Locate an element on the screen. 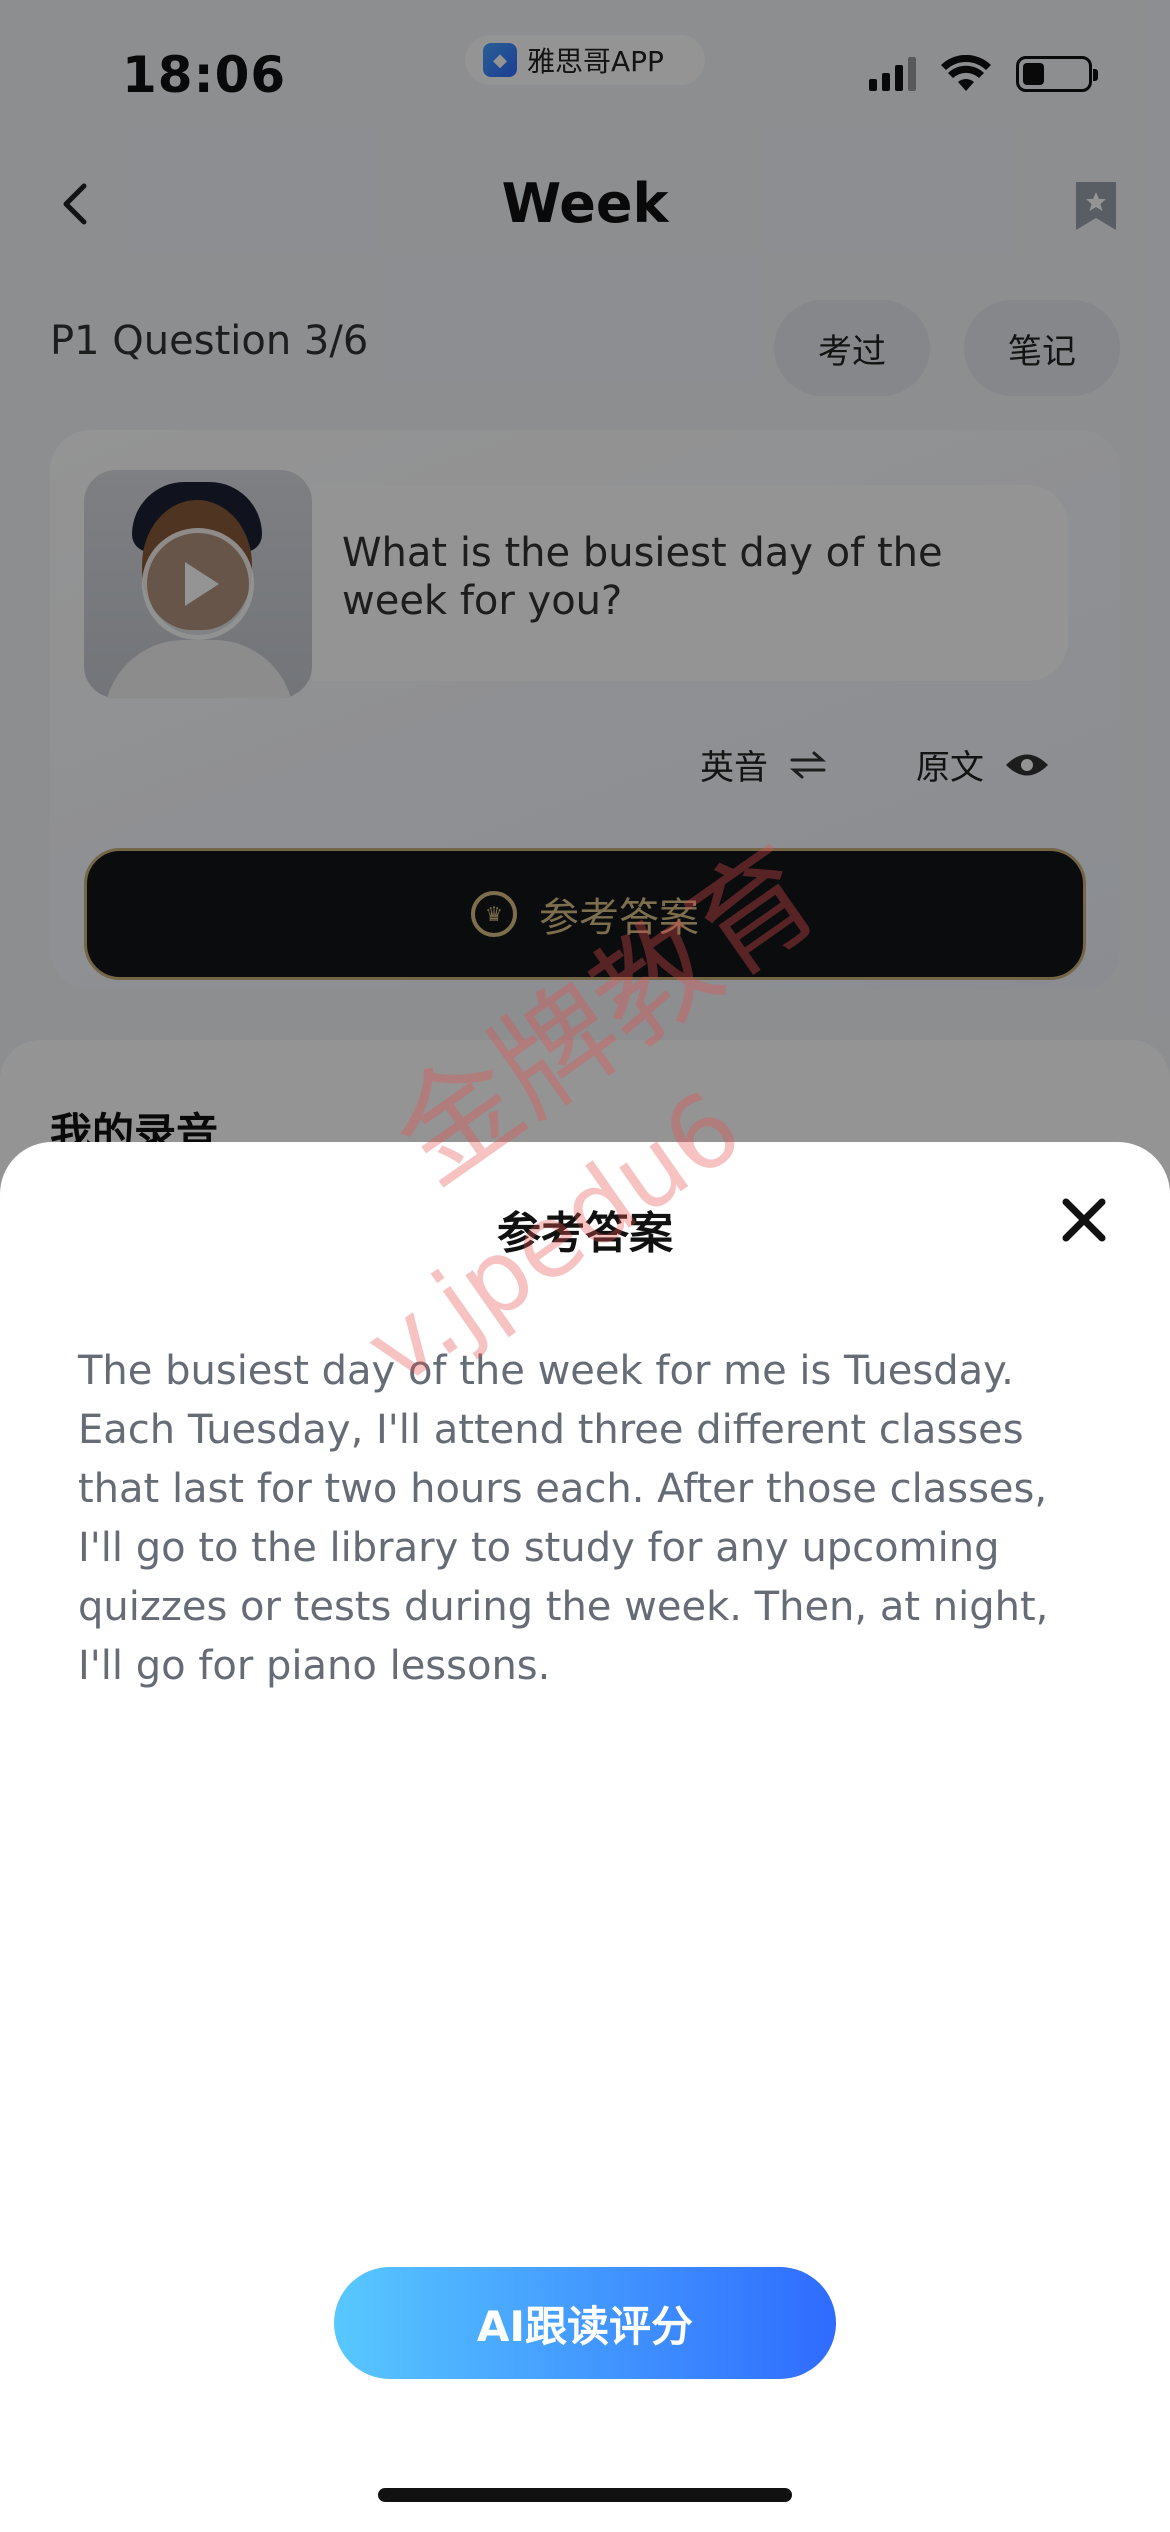 This screenshot has width=1170, height=2532. sheet-title: 参考答案 is located at coordinates (585, 1233).